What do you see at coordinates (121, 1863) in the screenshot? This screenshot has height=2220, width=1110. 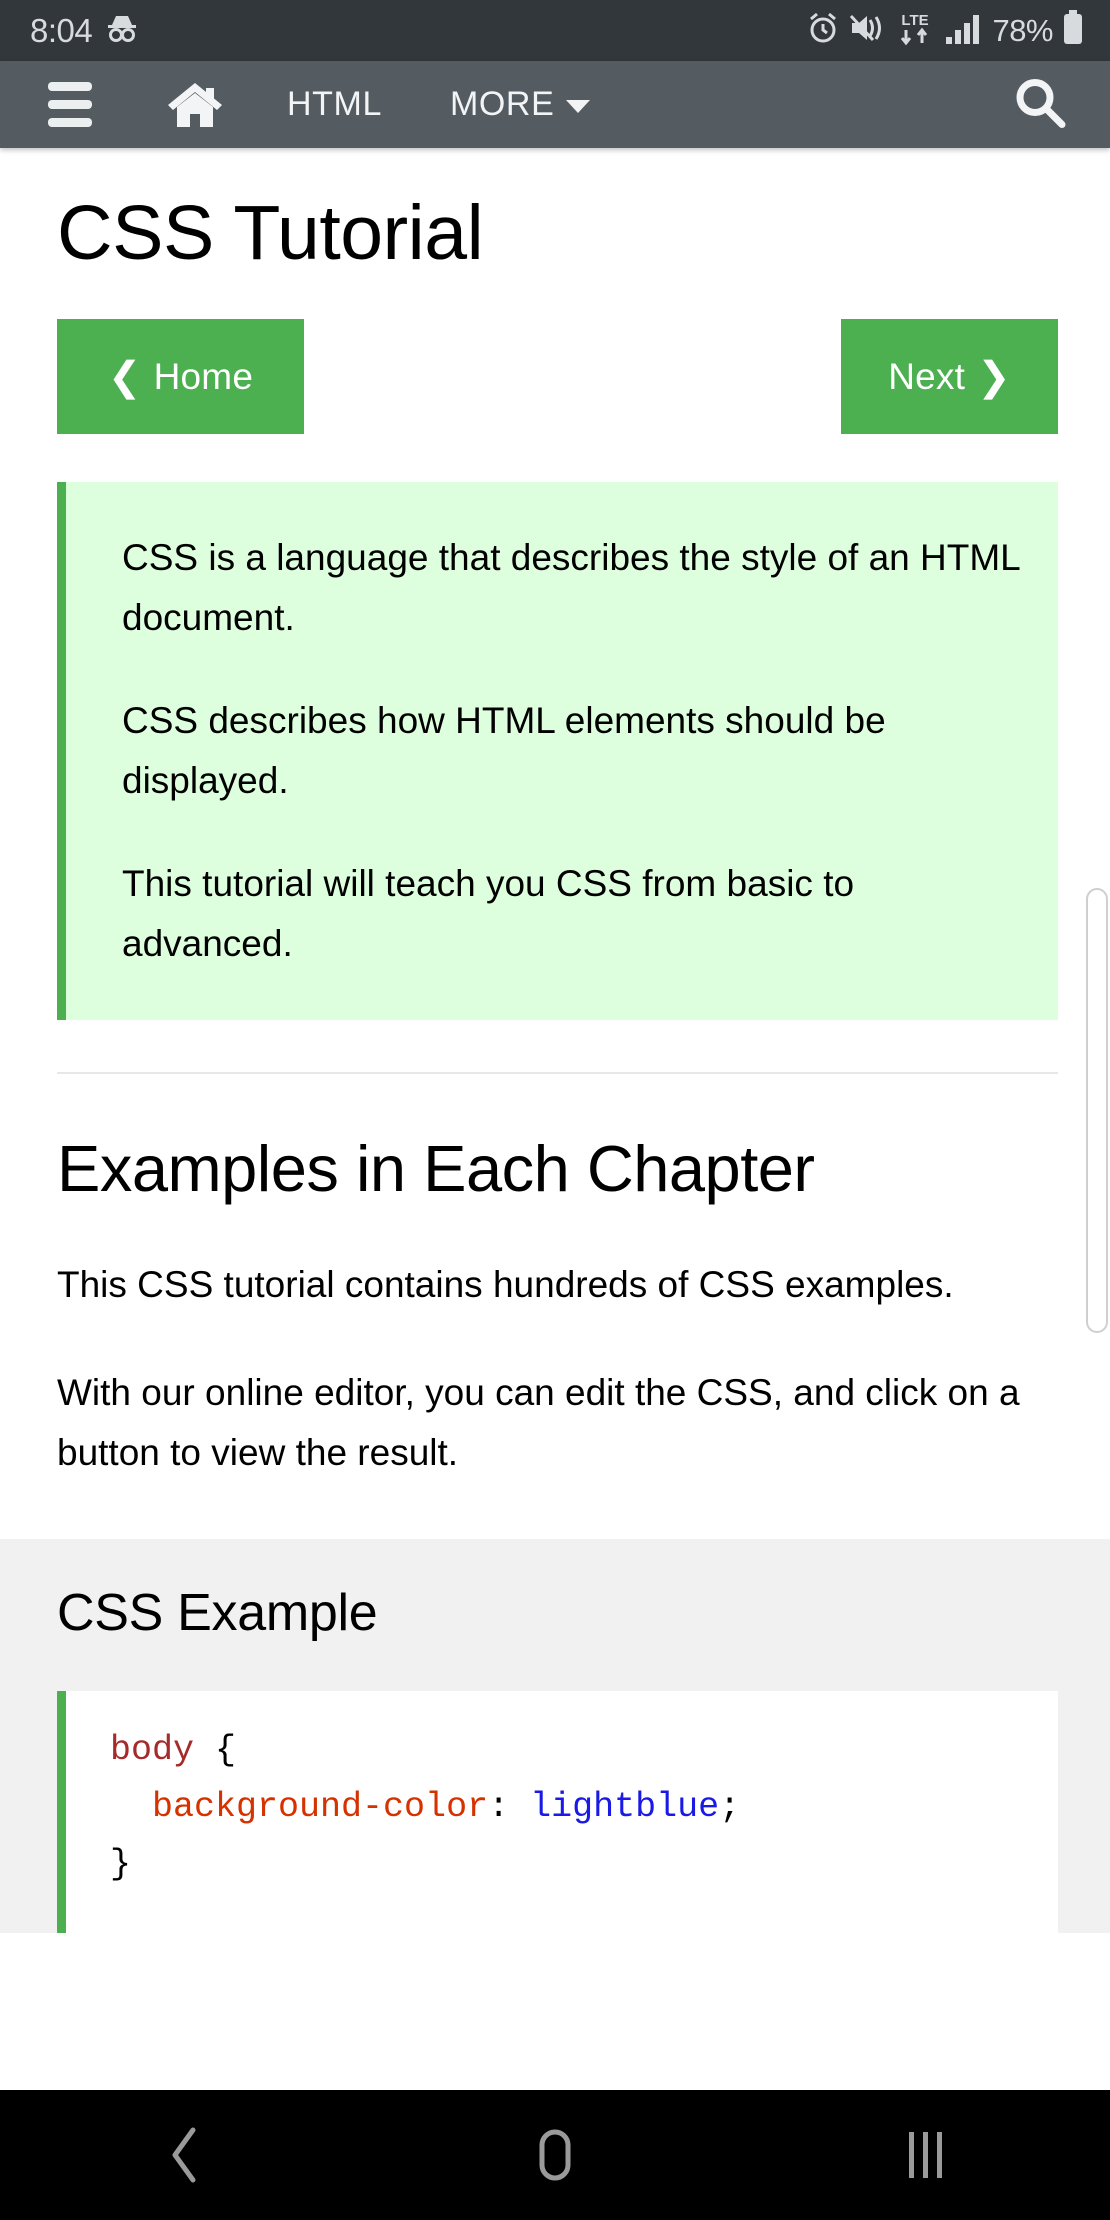 I see `code-close-brace: }` at bounding box center [121, 1863].